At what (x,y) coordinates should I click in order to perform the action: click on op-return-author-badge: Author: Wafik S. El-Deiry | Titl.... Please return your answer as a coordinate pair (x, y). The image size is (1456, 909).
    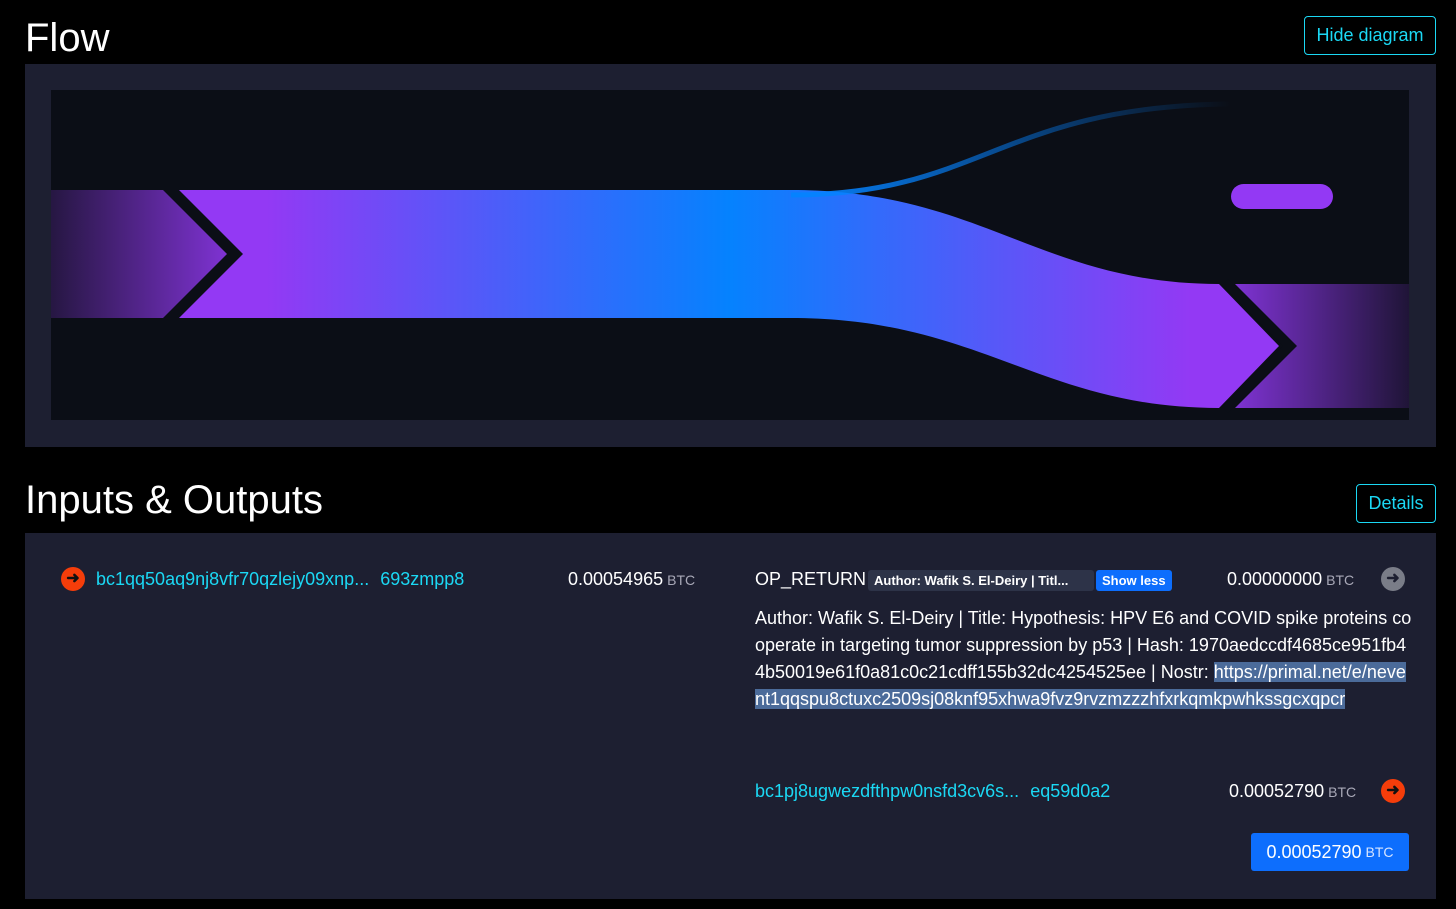
    Looking at the image, I should click on (981, 580).